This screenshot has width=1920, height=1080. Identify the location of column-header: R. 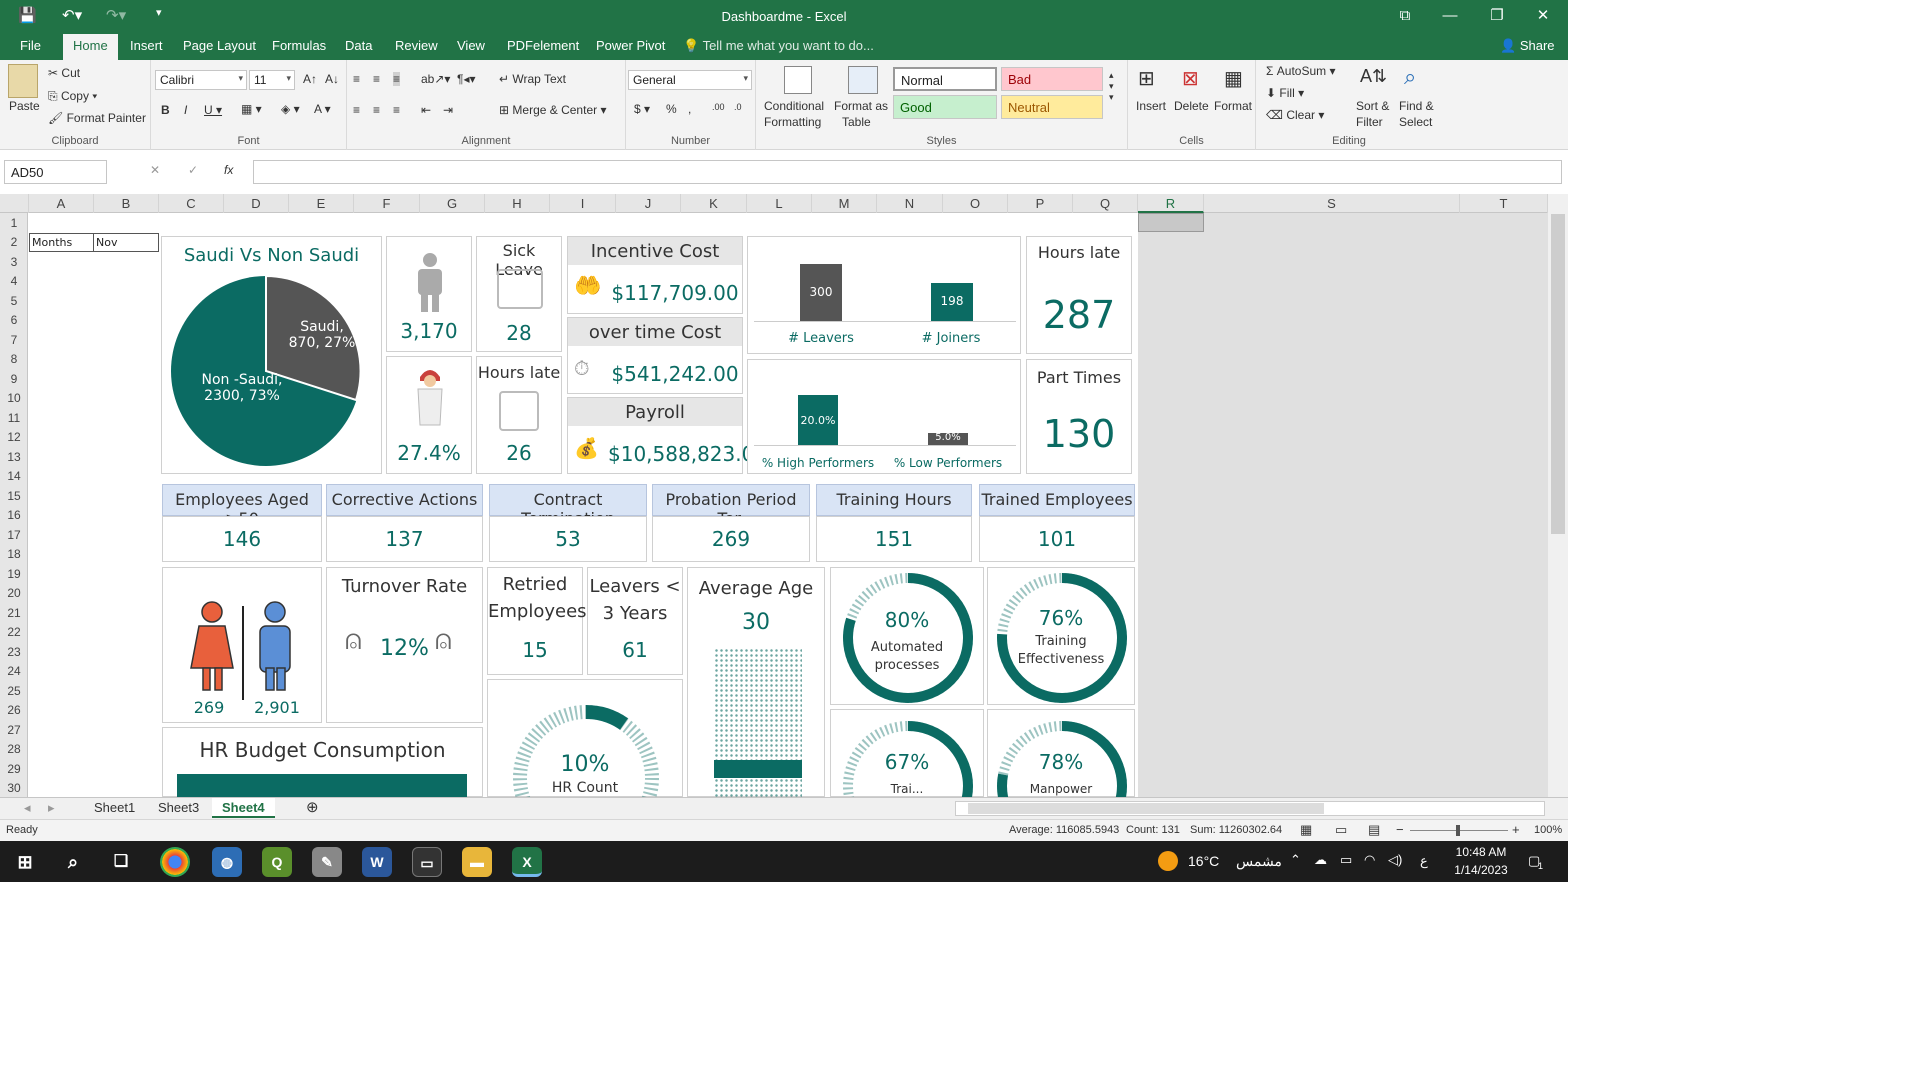
(1171, 203).